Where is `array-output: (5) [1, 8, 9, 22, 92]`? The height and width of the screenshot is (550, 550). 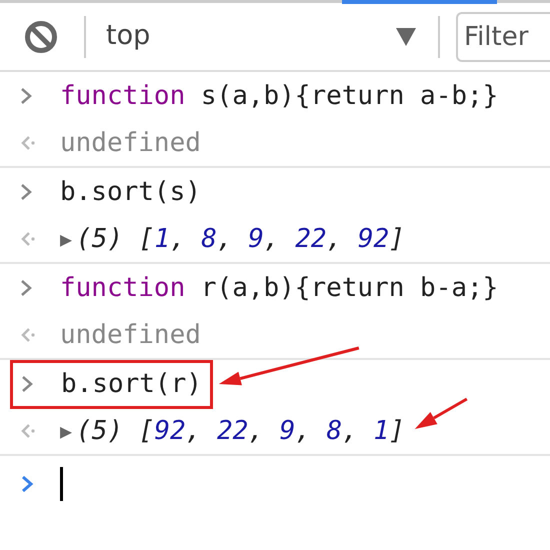
array-output: (5) [1, 8, 9, 22, 92] is located at coordinates (240, 239).